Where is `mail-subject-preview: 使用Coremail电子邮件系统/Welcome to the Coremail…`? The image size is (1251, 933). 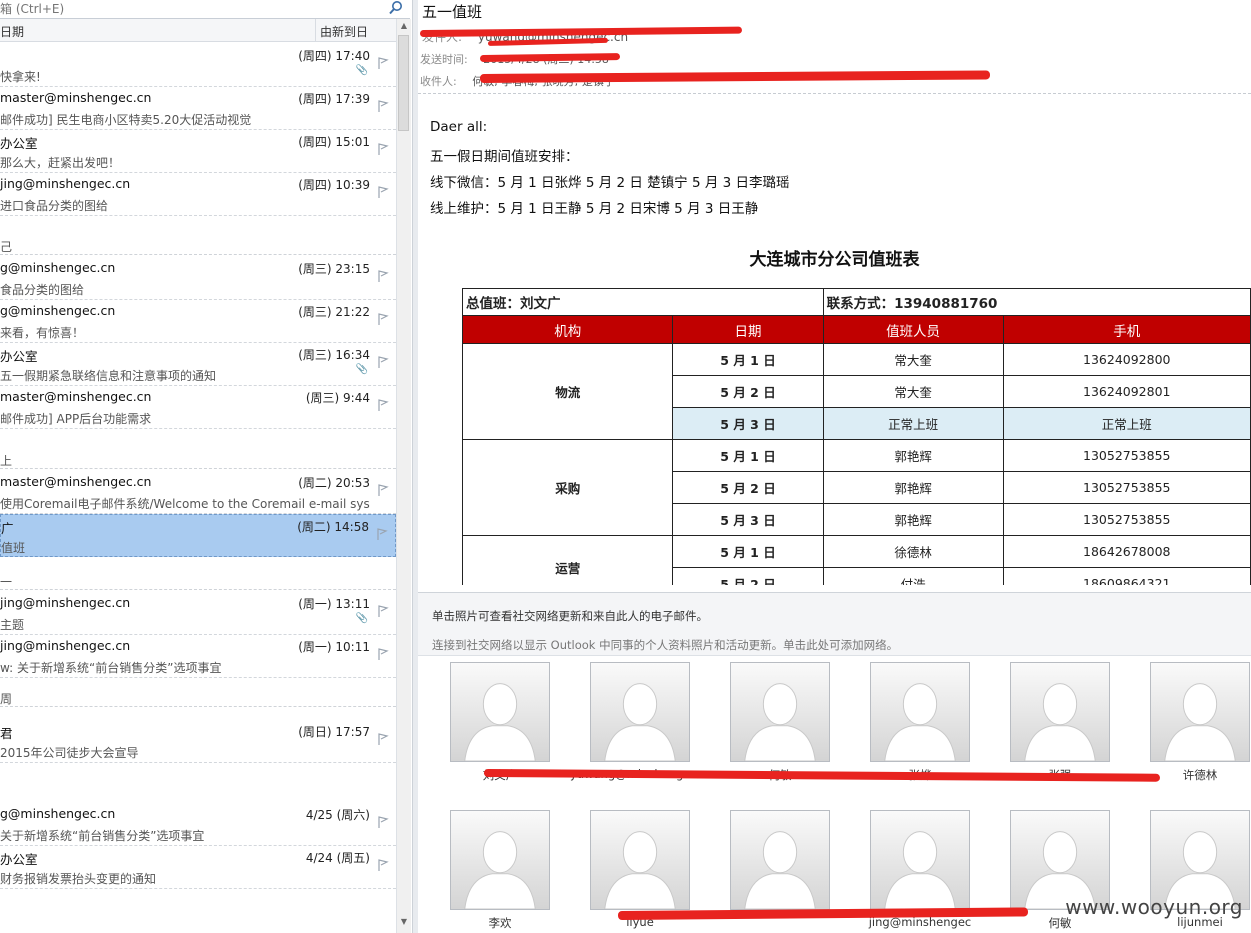 mail-subject-preview: 使用Coremail电子邮件系统/Welcome to the Coremail… is located at coordinates (185, 504).